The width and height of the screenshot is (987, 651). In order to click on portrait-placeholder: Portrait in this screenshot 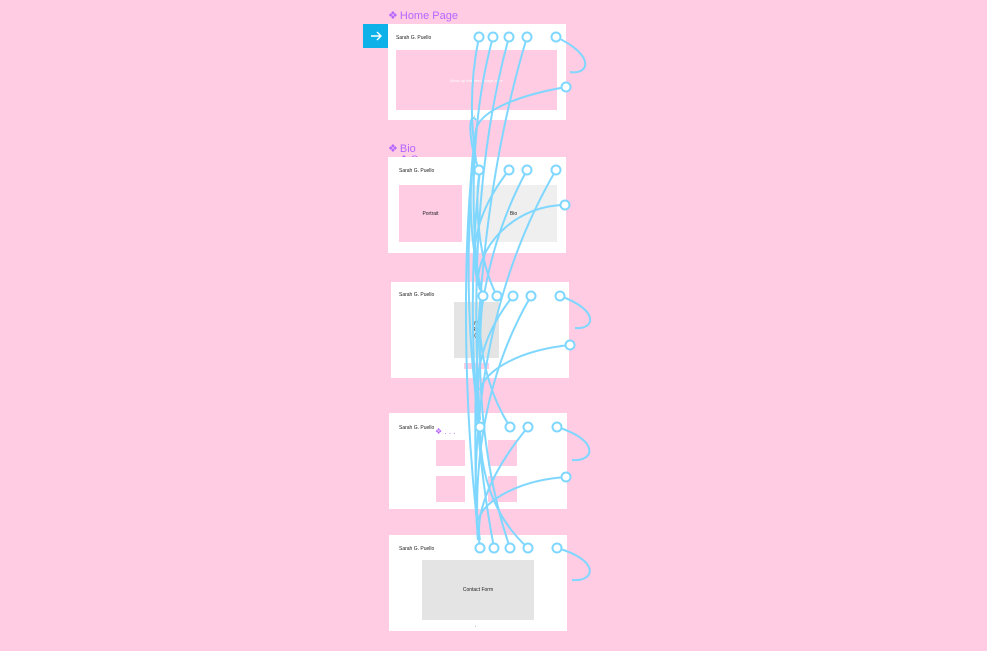, I will do `click(430, 213)`.